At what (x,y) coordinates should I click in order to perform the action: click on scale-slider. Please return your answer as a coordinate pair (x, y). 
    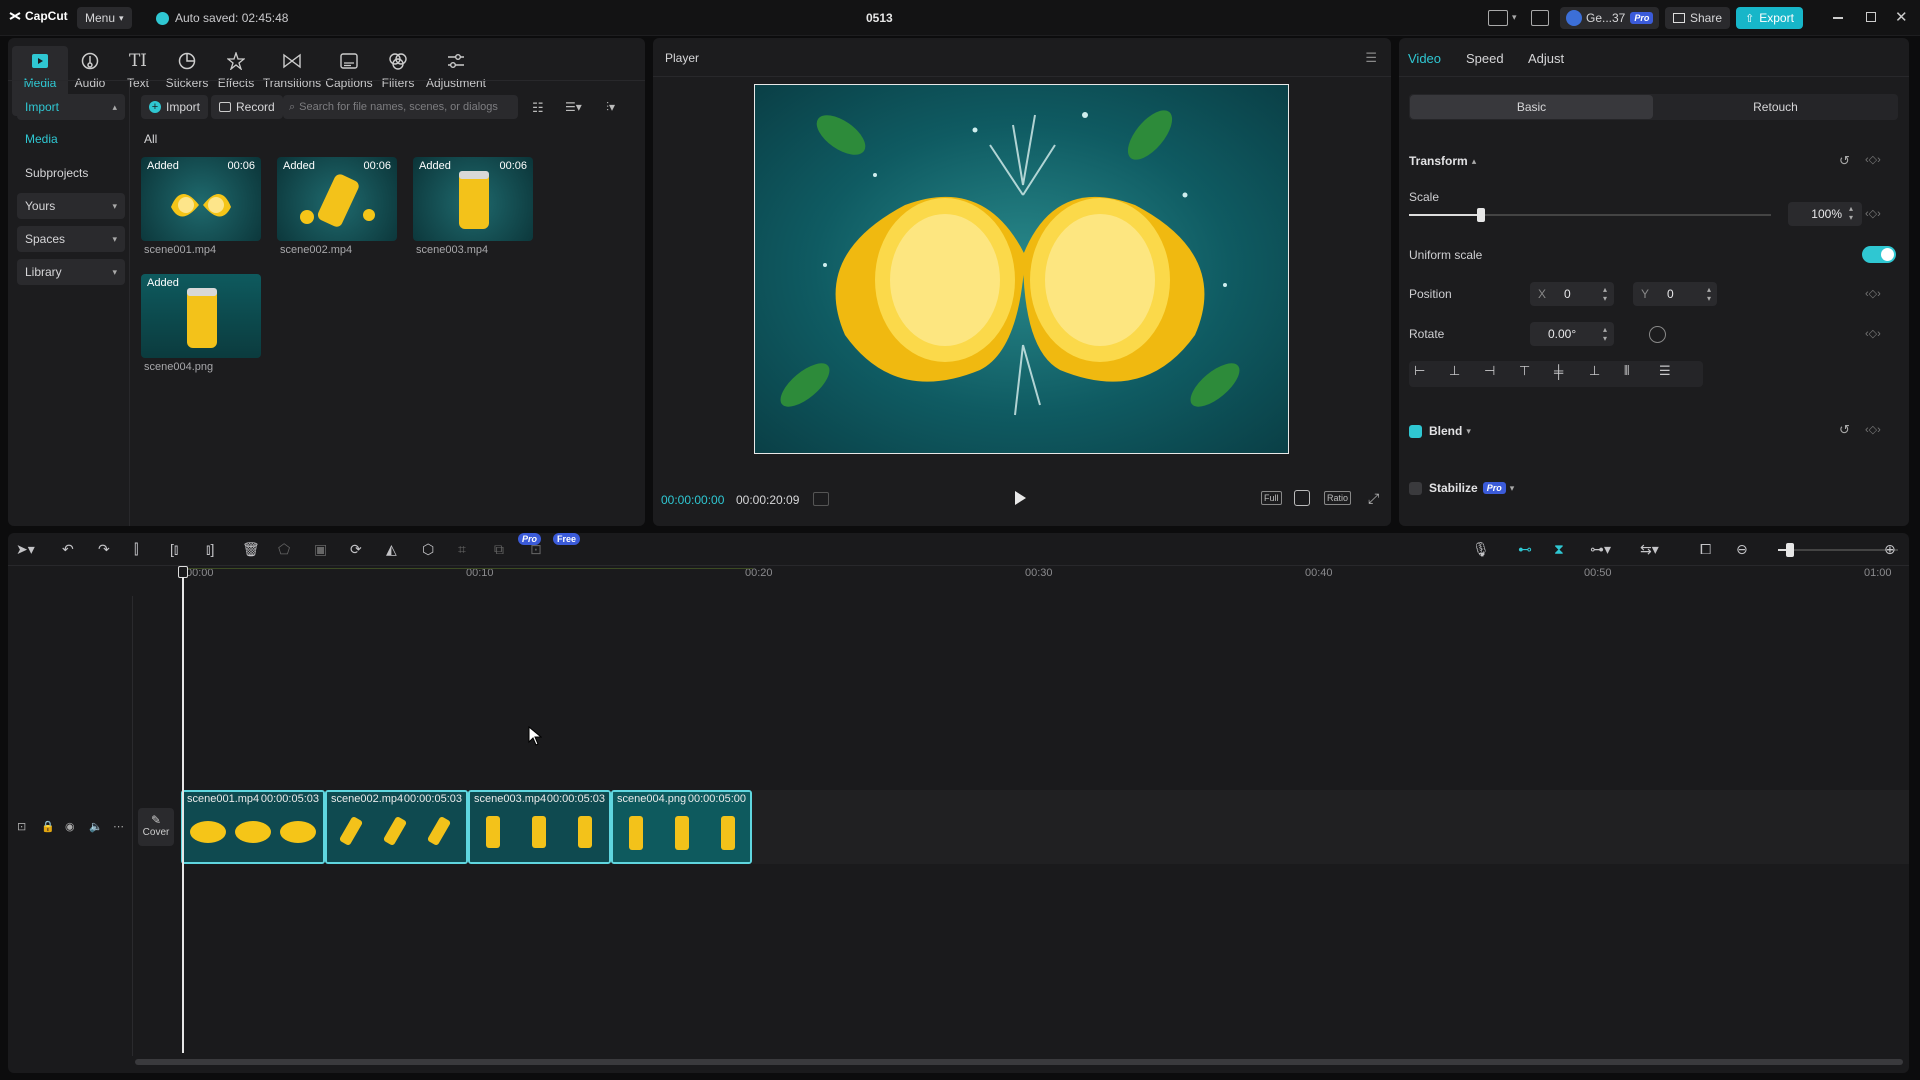
    Looking at the image, I should click on (1590, 215).